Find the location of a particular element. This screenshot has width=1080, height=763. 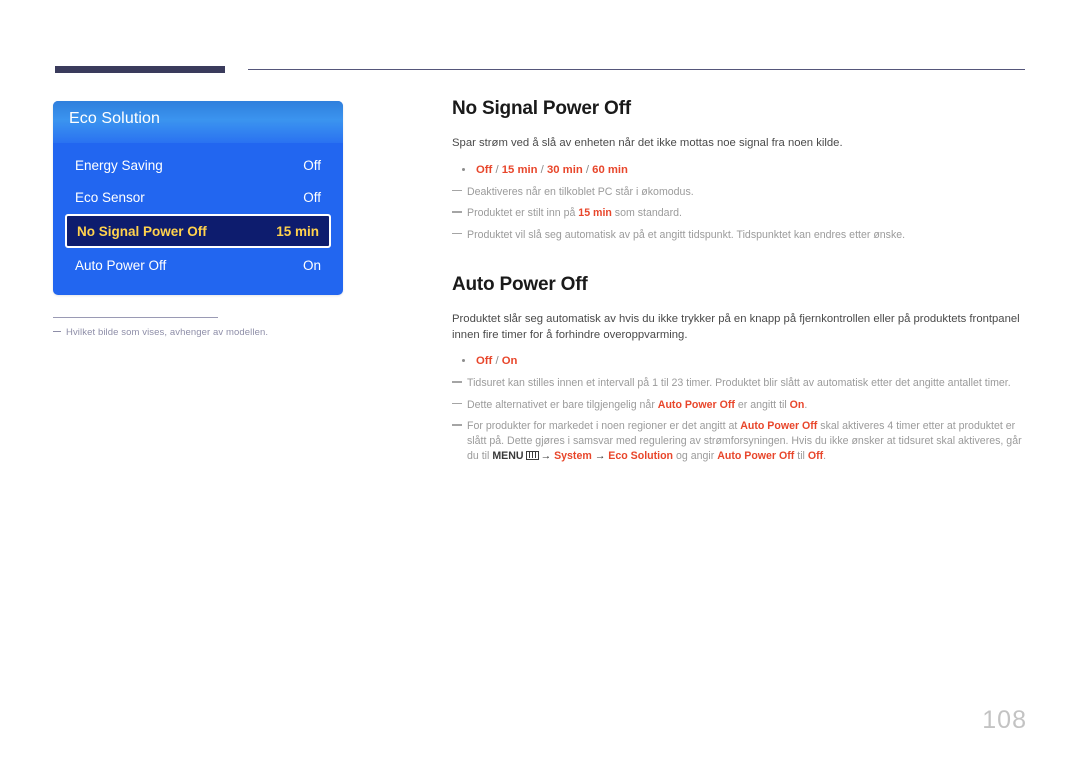

menu-button-icon is located at coordinates (532, 455).